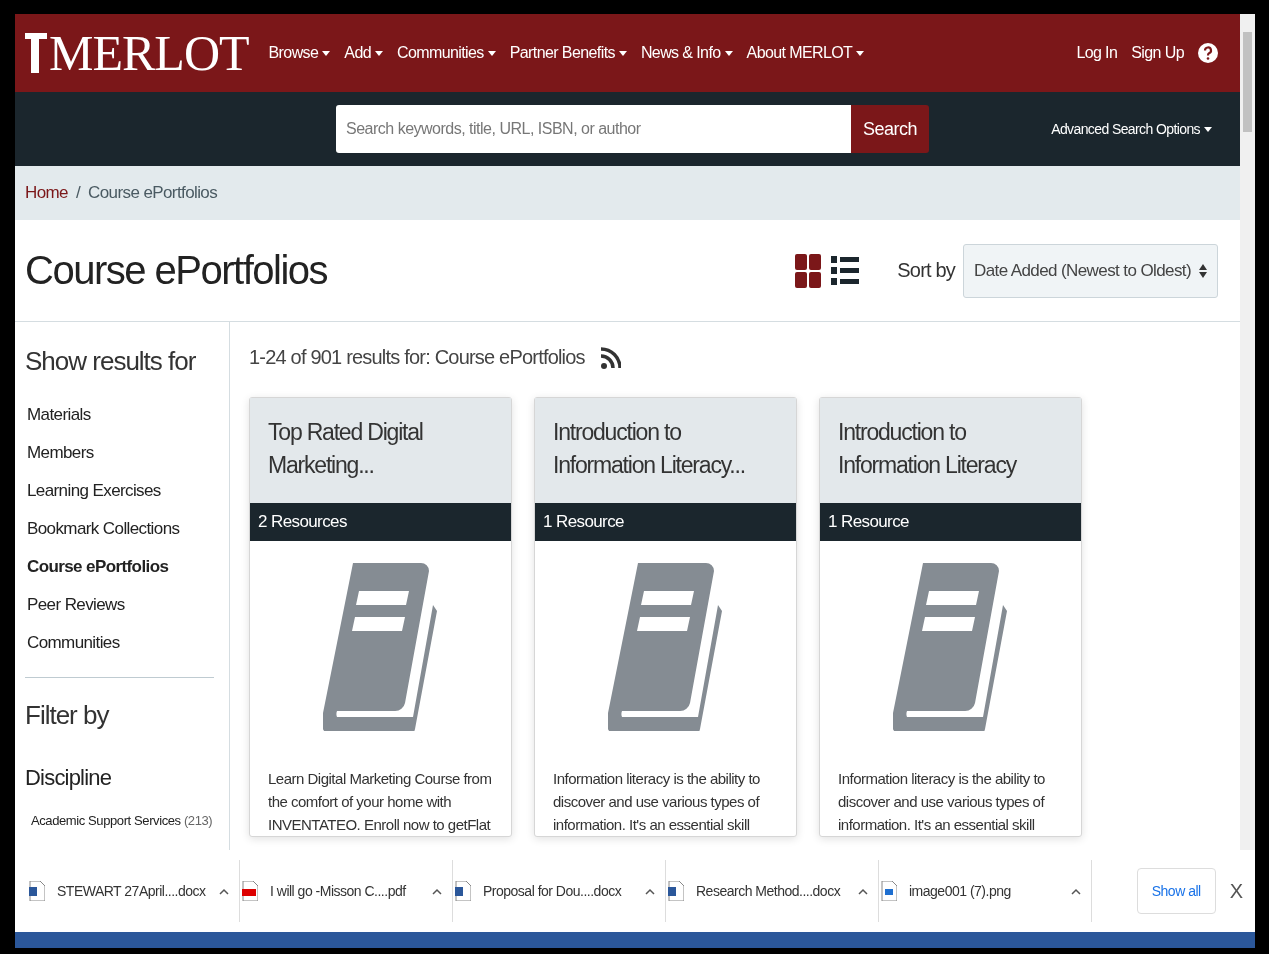 Image resolution: width=1269 pixels, height=954 pixels. I want to click on close-button: X, so click(1236, 891).